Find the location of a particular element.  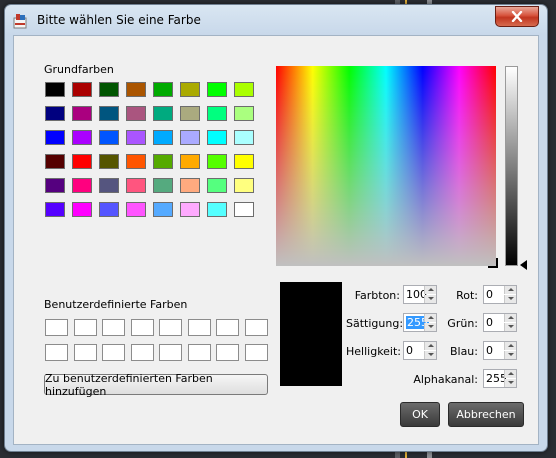

farbton-spinbox: 100 is located at coordinates (420, 294).